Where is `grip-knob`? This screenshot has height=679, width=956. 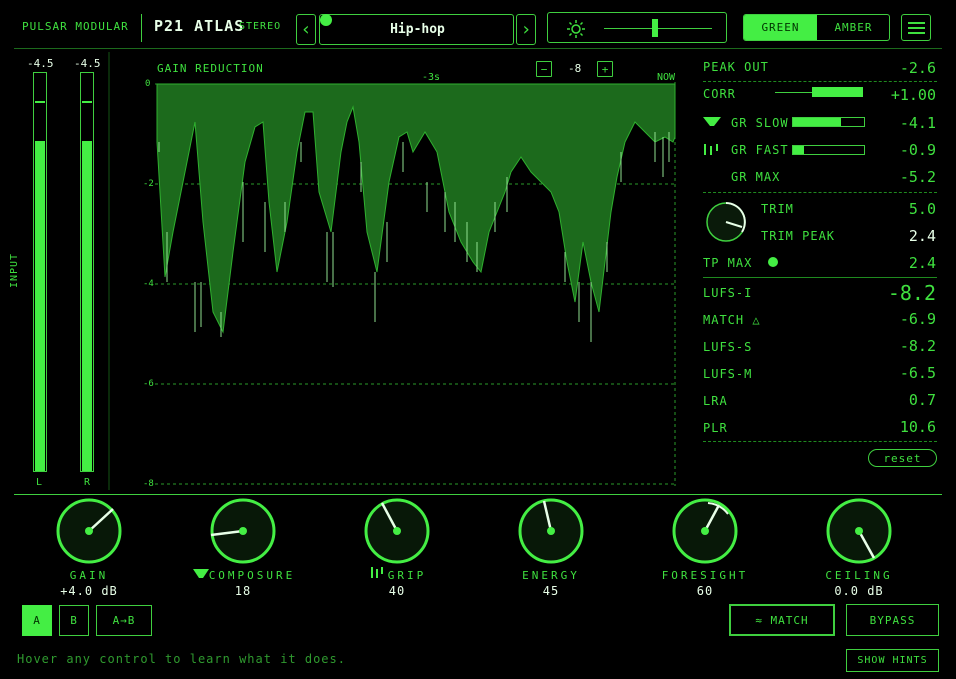 grip-knob is located at coordinates (397, 531).